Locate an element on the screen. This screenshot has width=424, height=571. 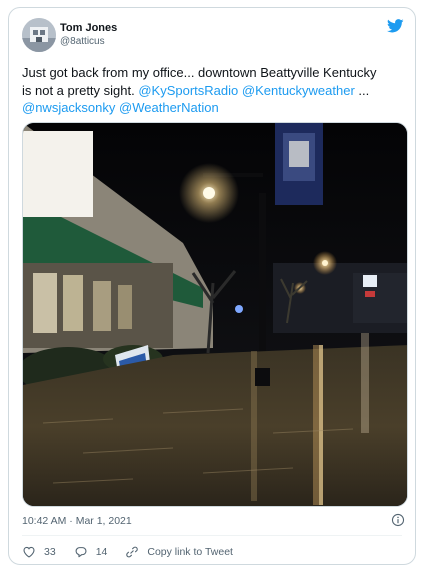
avatar-photo is located at coordinates (39, 35).